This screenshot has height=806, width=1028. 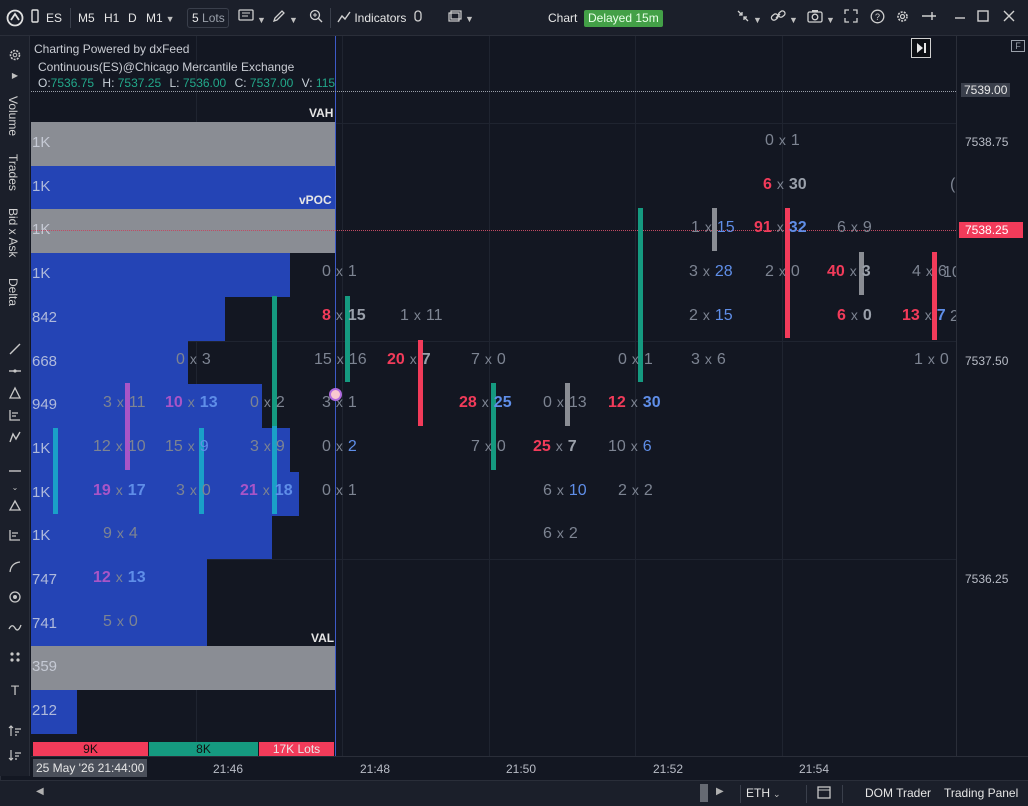 What do you see at coordinates (15, 536) in the screenshot?
I see `fib-icon` at bounding box center [15, 536].